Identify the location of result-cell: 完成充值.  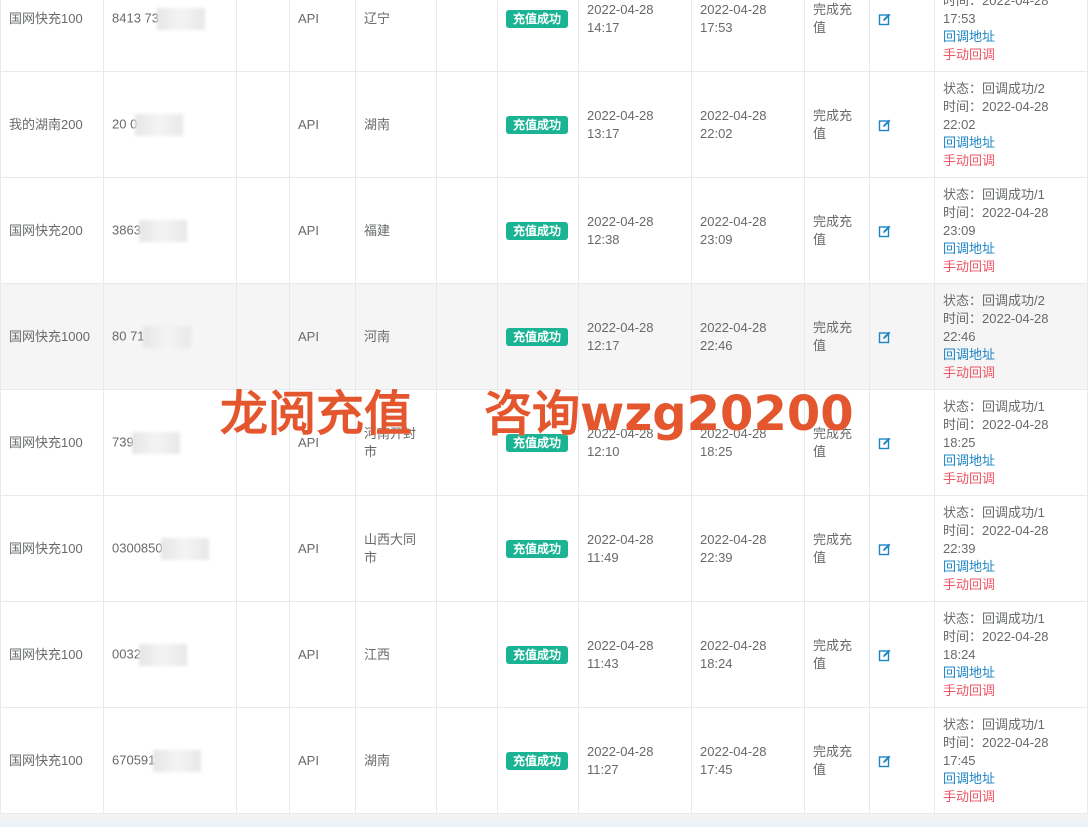
(837, 442).